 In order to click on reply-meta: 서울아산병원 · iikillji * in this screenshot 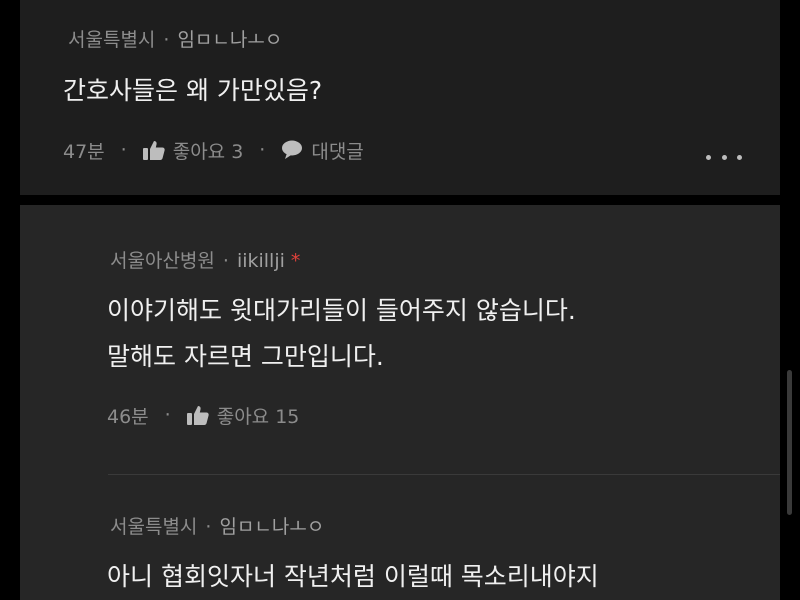, I will do `click(205, 261)`.